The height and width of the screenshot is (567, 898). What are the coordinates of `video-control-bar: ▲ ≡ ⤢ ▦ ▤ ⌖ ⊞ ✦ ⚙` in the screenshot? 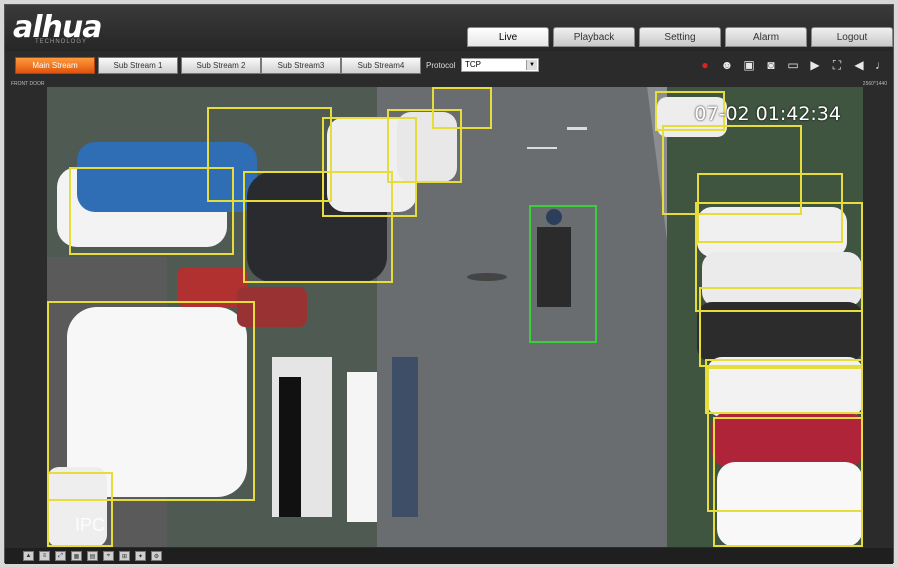 It's located at (449, 556).